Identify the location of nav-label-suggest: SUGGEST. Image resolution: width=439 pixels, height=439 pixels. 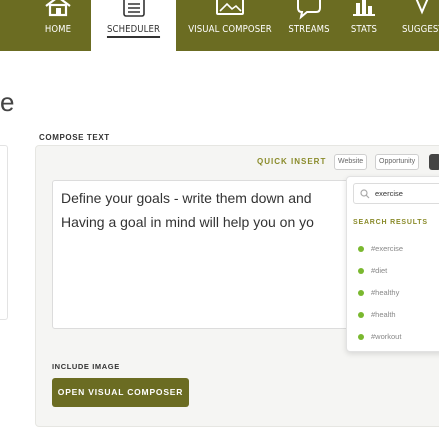
(420, 29).